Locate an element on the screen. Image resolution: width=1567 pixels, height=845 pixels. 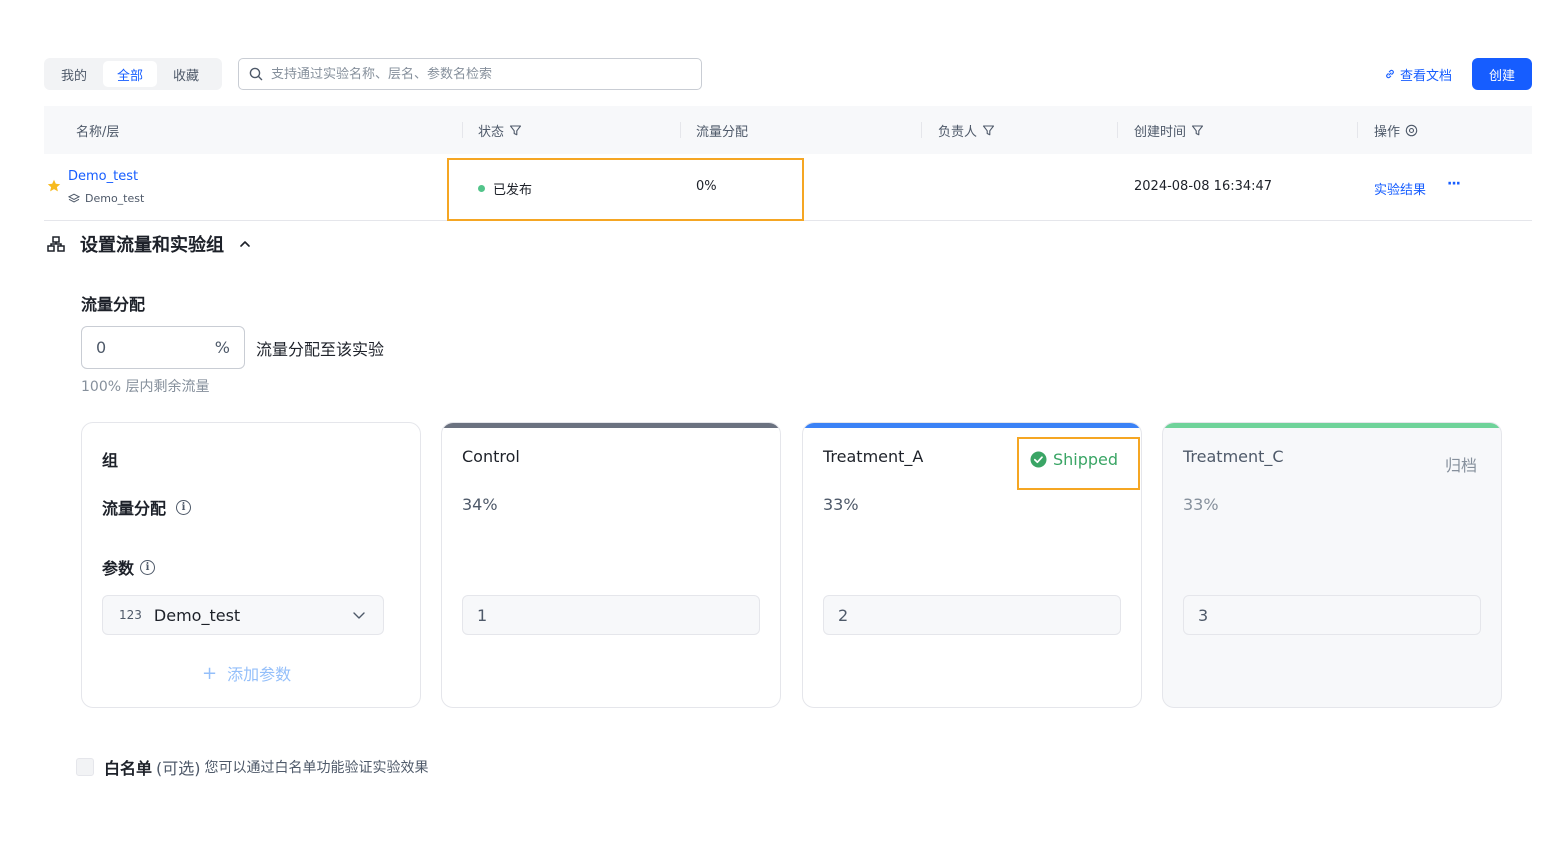
whitelist-row: 白名单 (可选) 您可以通过白名单功能验证实验效果 is located at coordinates (252, 767).